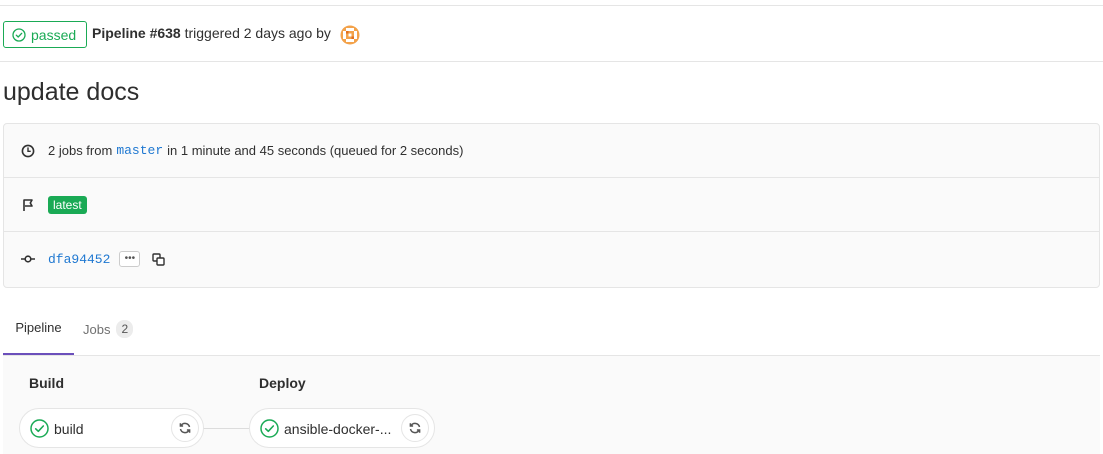  I want to click on avatar, so click(350, 35).